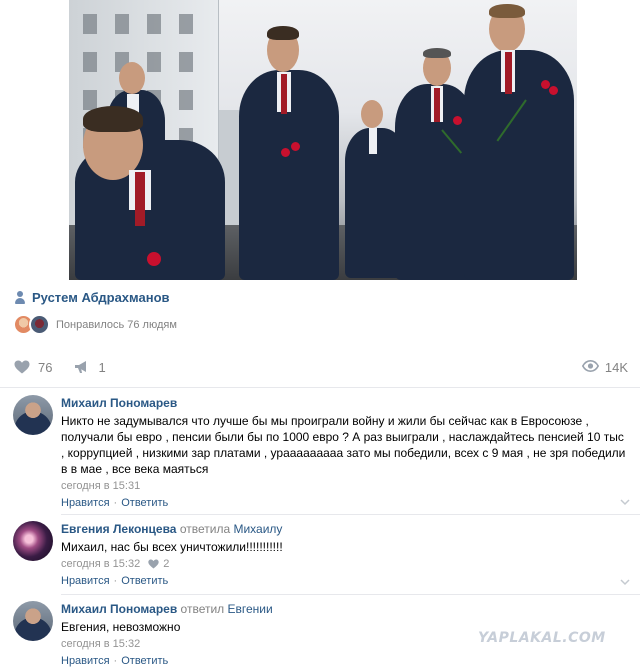 The width and height of the screenshot is (640, 667). What do you see at coordinates (250, 609) in the screenshot?
I see `comment-reply-target: Евгении` at bounding box center [250, 609].